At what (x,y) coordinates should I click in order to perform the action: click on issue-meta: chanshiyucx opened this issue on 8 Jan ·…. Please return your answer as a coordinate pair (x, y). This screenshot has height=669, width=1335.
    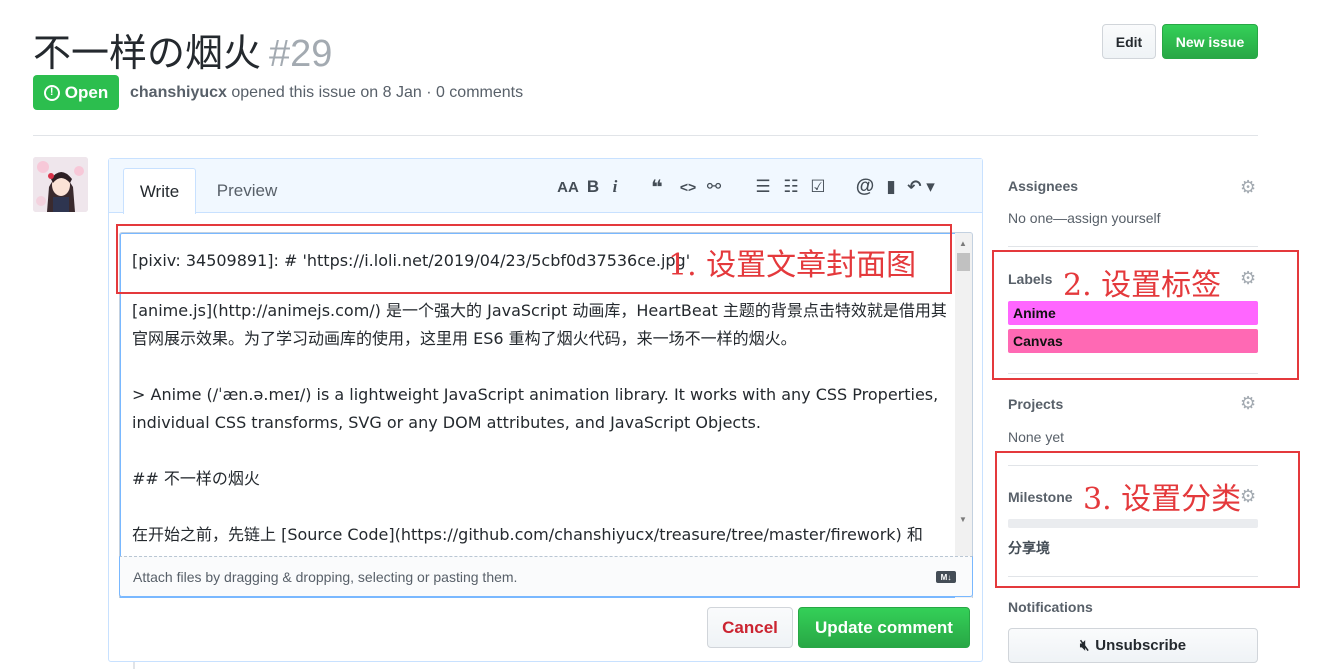
    Looking at the image, I should click on (326, 93).